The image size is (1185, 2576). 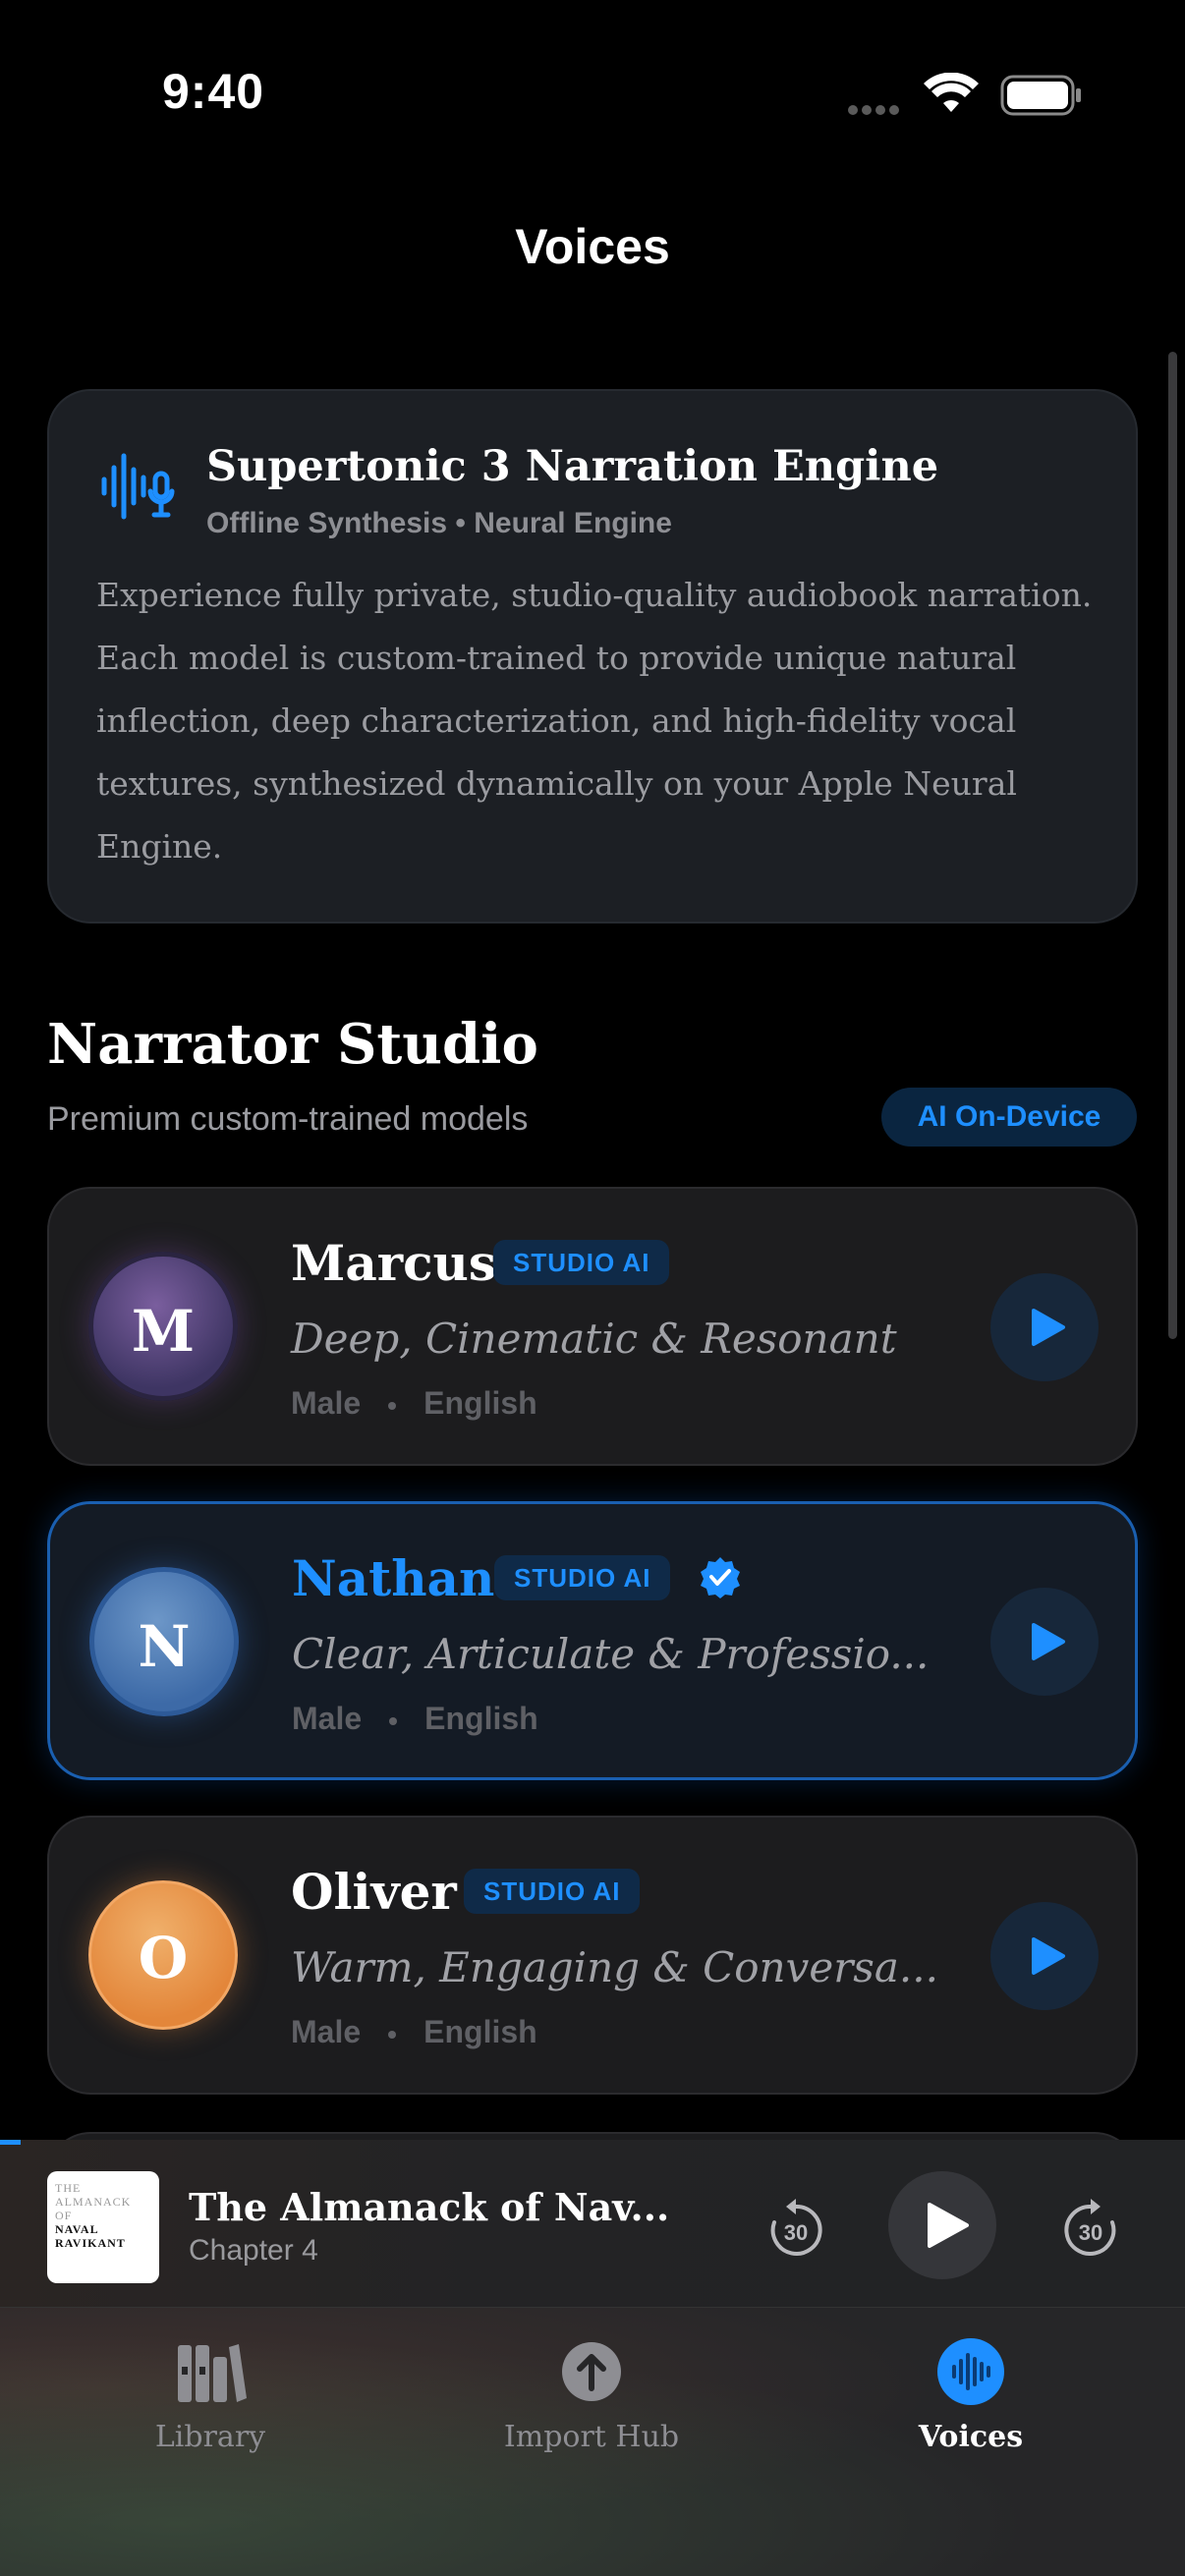 What do you see at coordinates (64, 2215) in the screenshot?
I see `cover-text: OF` at bounding box center [64, 2215].